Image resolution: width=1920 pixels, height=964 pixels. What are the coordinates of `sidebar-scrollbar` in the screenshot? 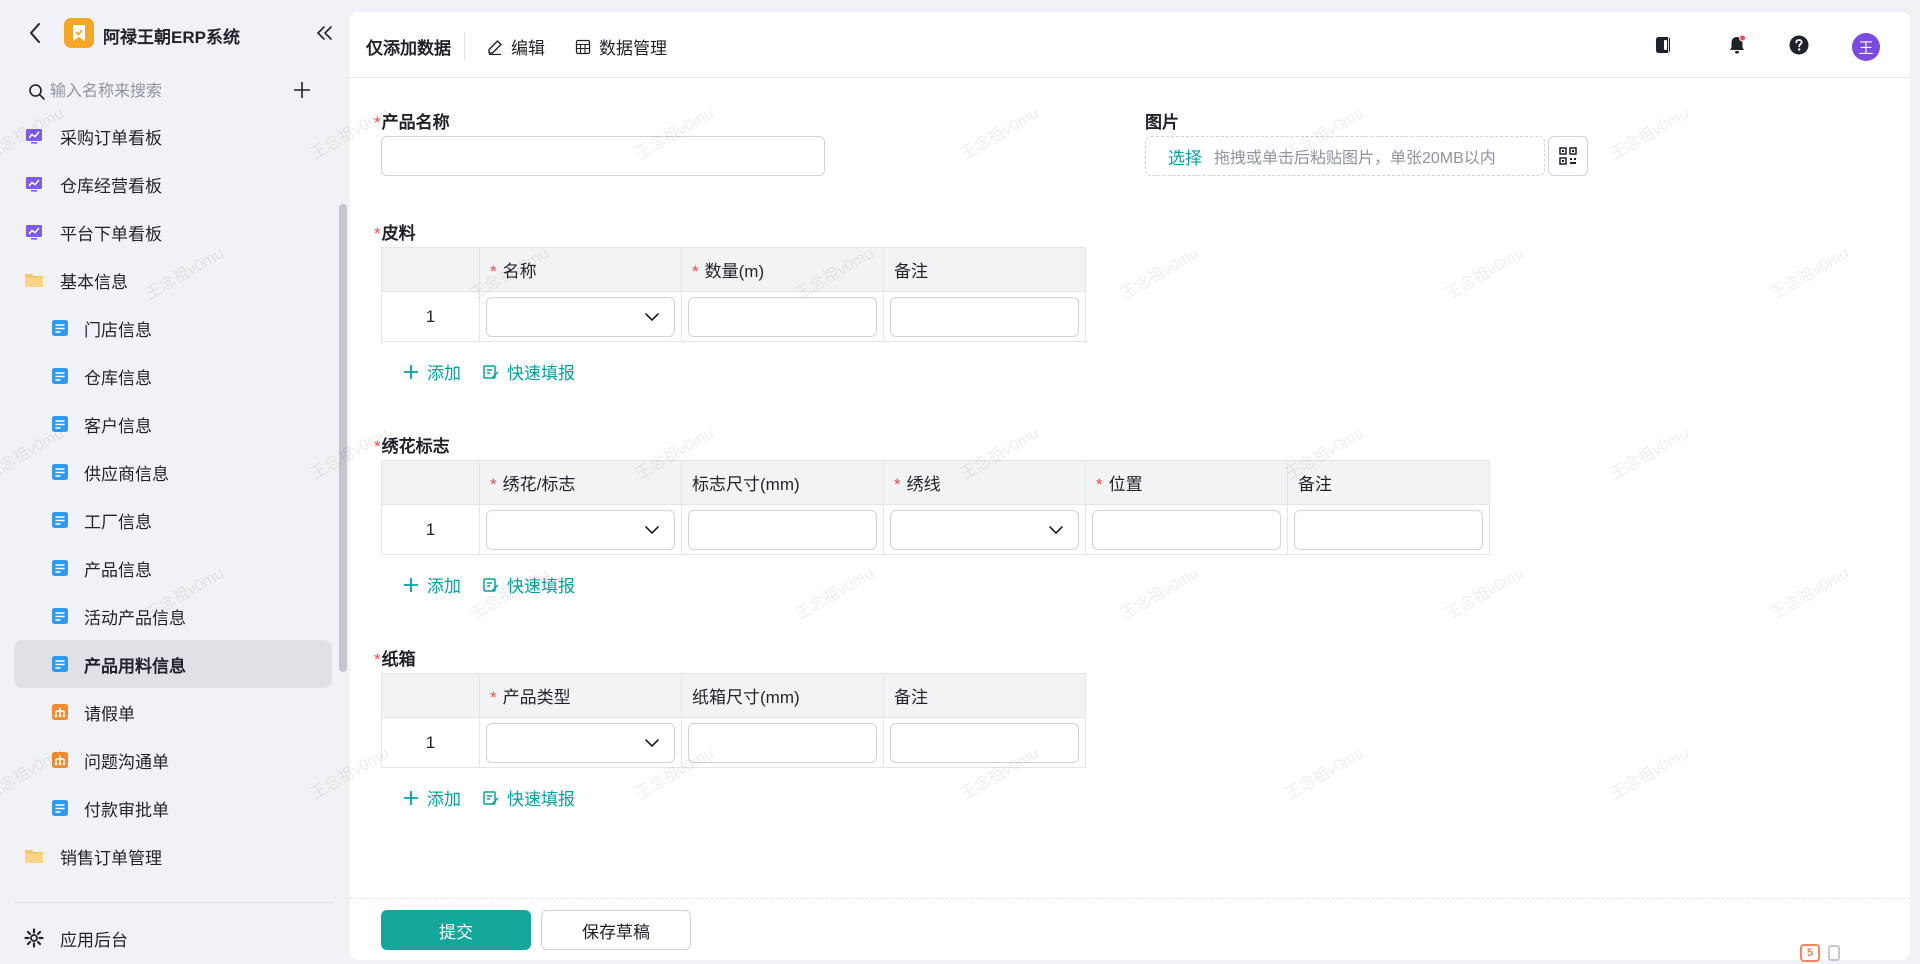 It's located at (343, 438).